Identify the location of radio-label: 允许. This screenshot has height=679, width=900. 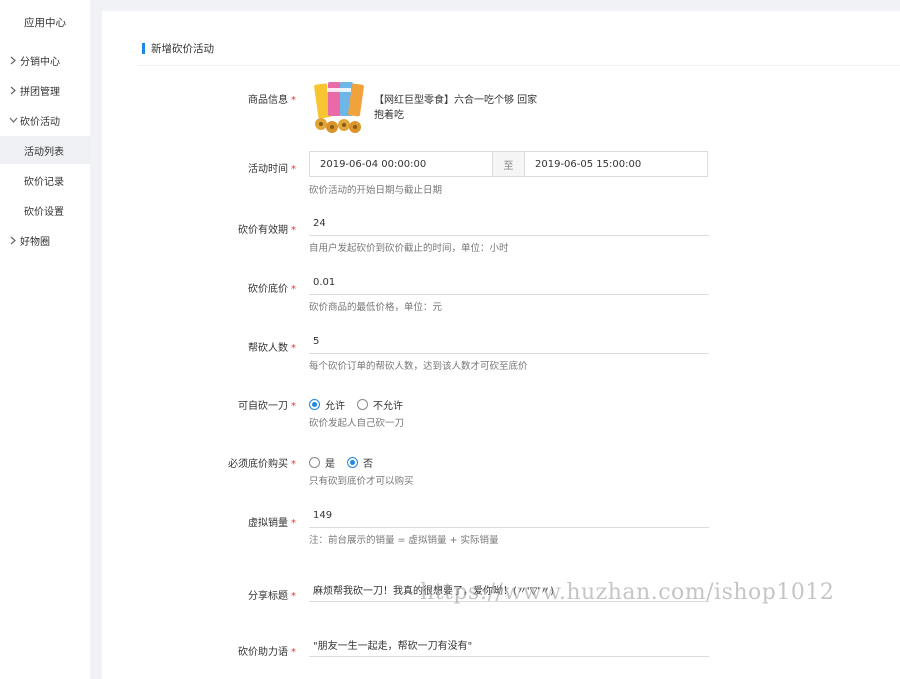
(335, 406).